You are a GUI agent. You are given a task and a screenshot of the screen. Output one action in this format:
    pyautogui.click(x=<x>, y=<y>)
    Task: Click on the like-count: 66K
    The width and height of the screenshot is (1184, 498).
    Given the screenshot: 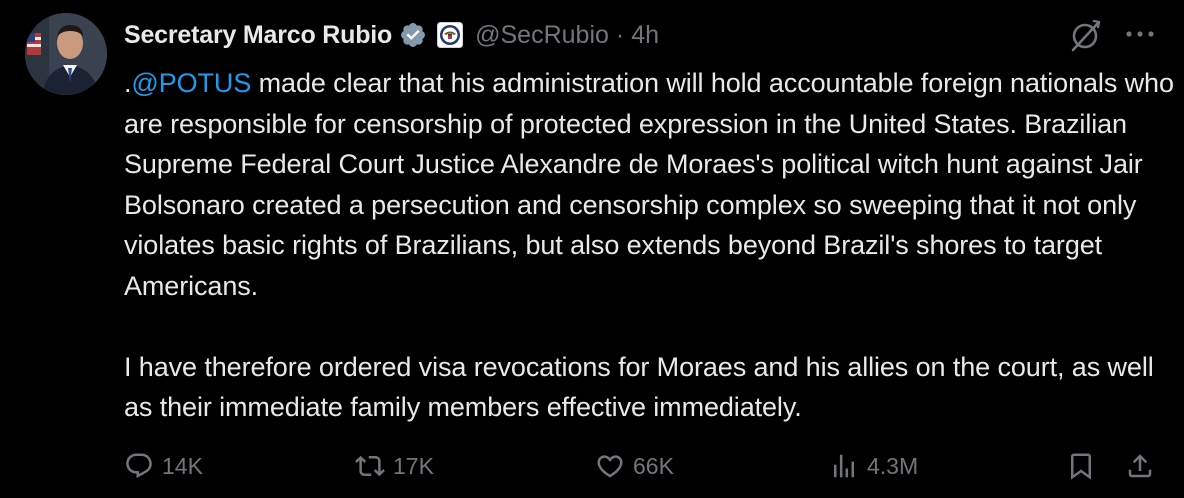 What is the action you would take?
    pyautogui.click(x=653, y=465)
    